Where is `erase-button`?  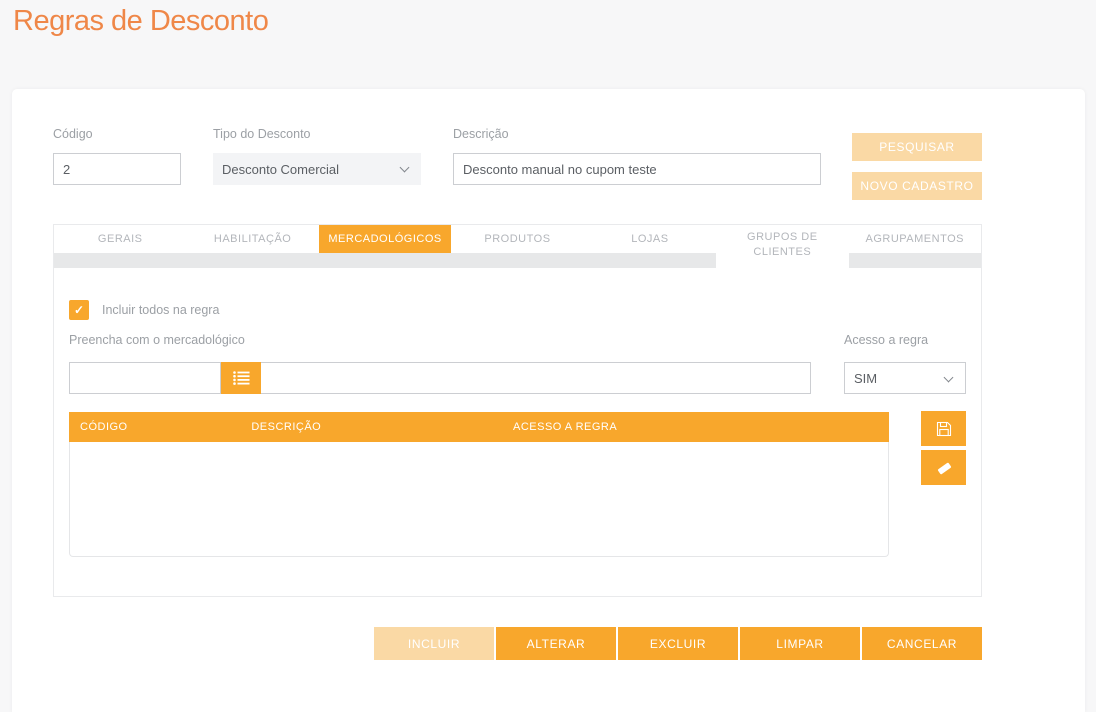 erase-button is located at coordinates (943, 467).